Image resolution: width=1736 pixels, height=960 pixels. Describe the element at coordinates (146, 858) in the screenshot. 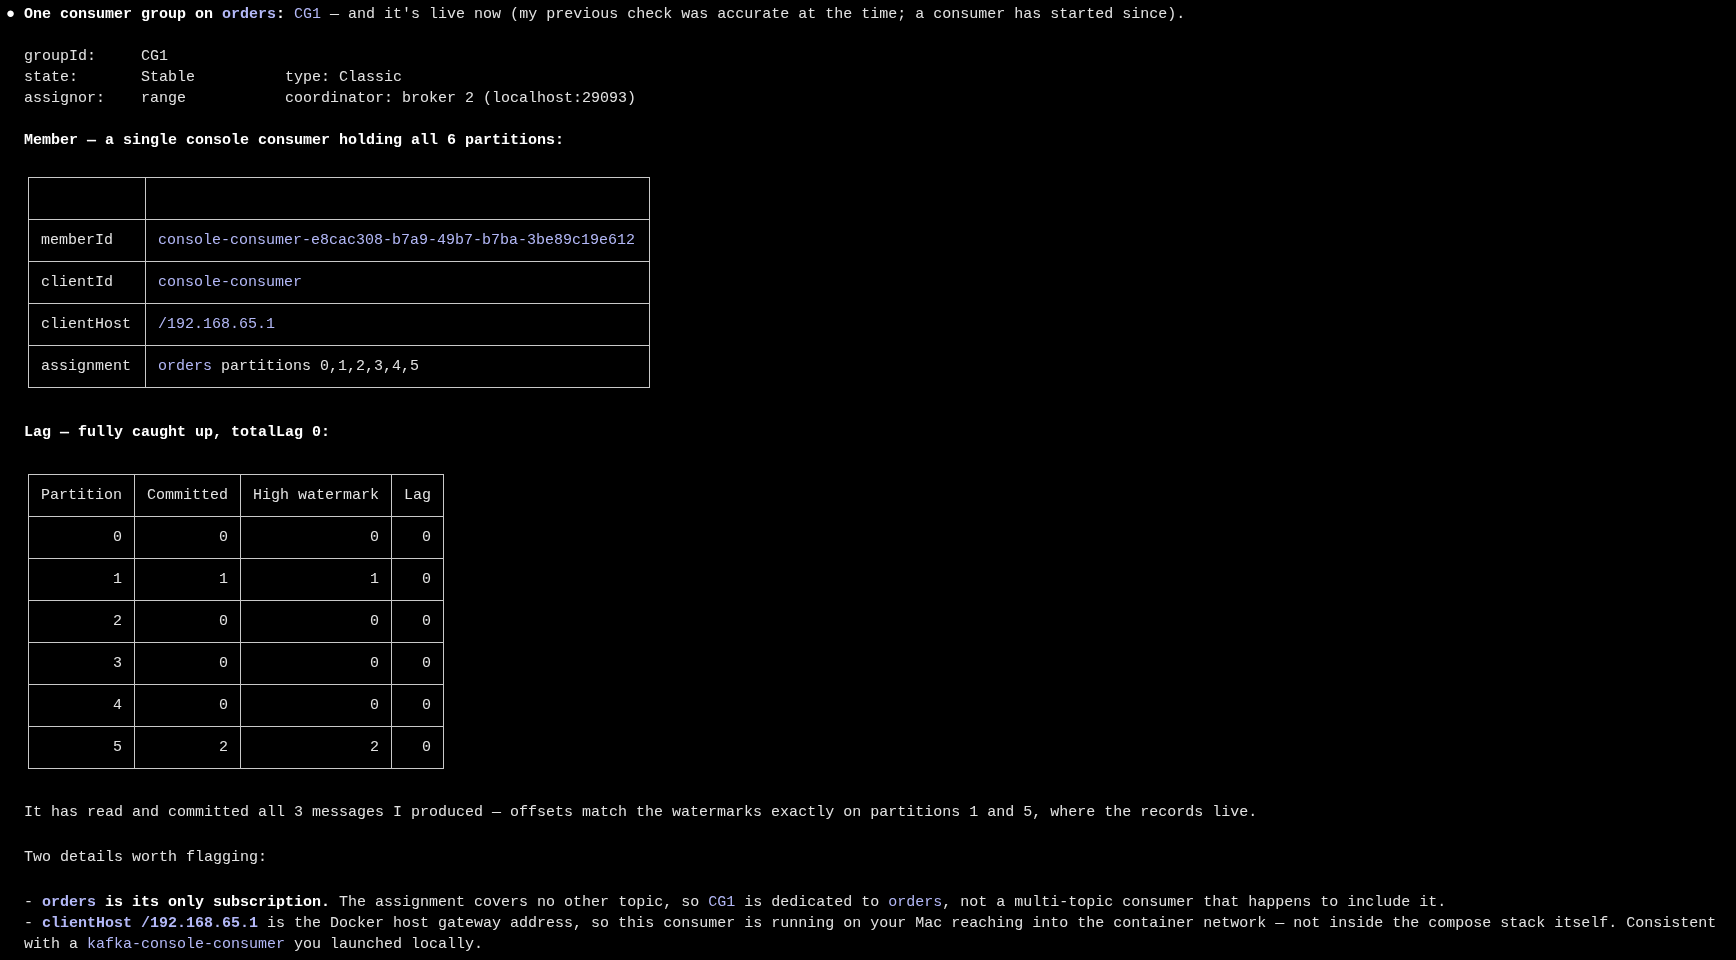

I see `details-heading: Two details worth flagging:` at that location.